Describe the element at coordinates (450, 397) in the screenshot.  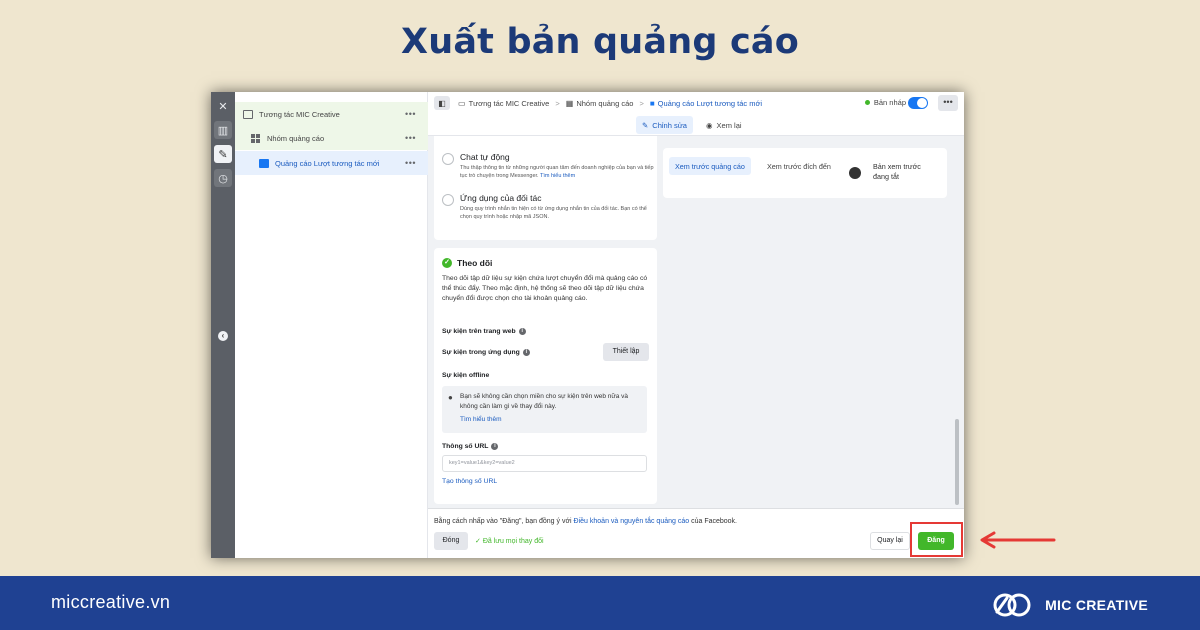
I see `lightbulb-icon: ●` at that location.